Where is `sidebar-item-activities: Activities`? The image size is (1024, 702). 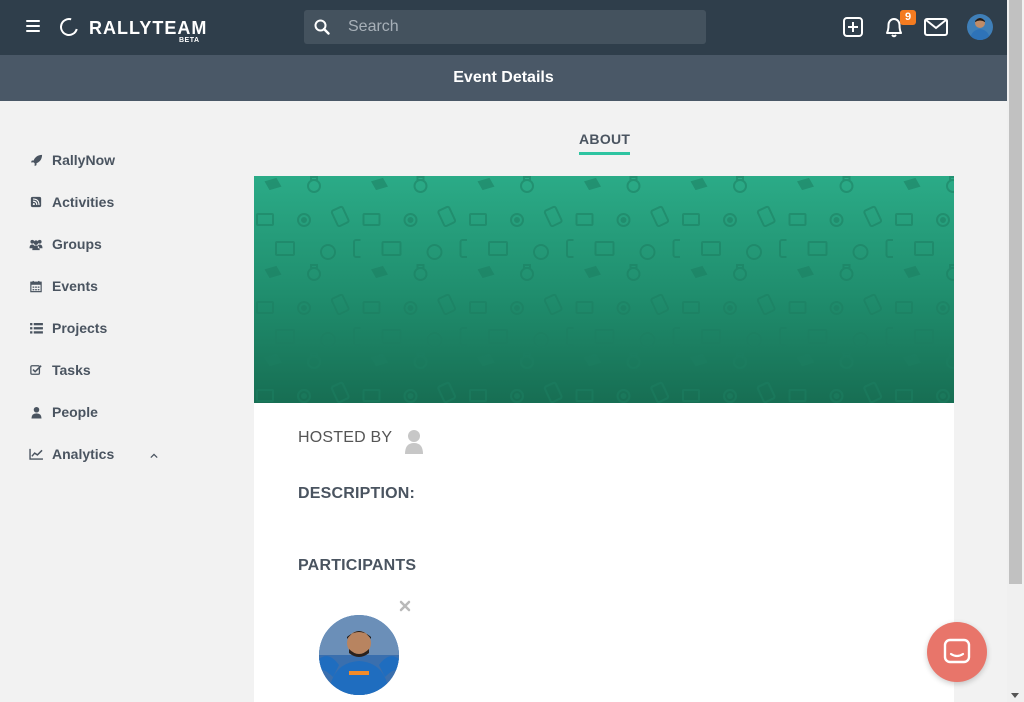 sidebar-item-activities: Activities is located at coordinates (71, 202).